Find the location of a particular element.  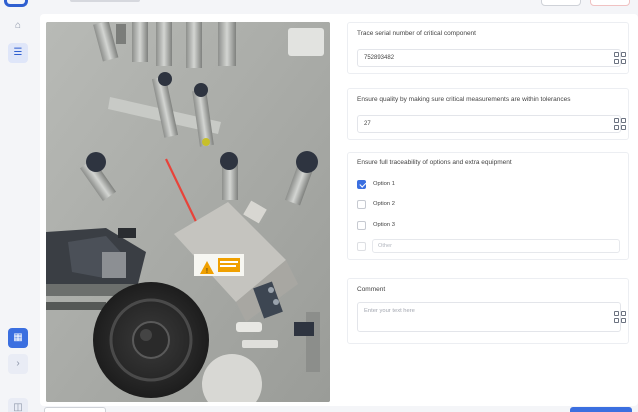

sidebar-item-account: ◫ is located at coordinates (18, 405).